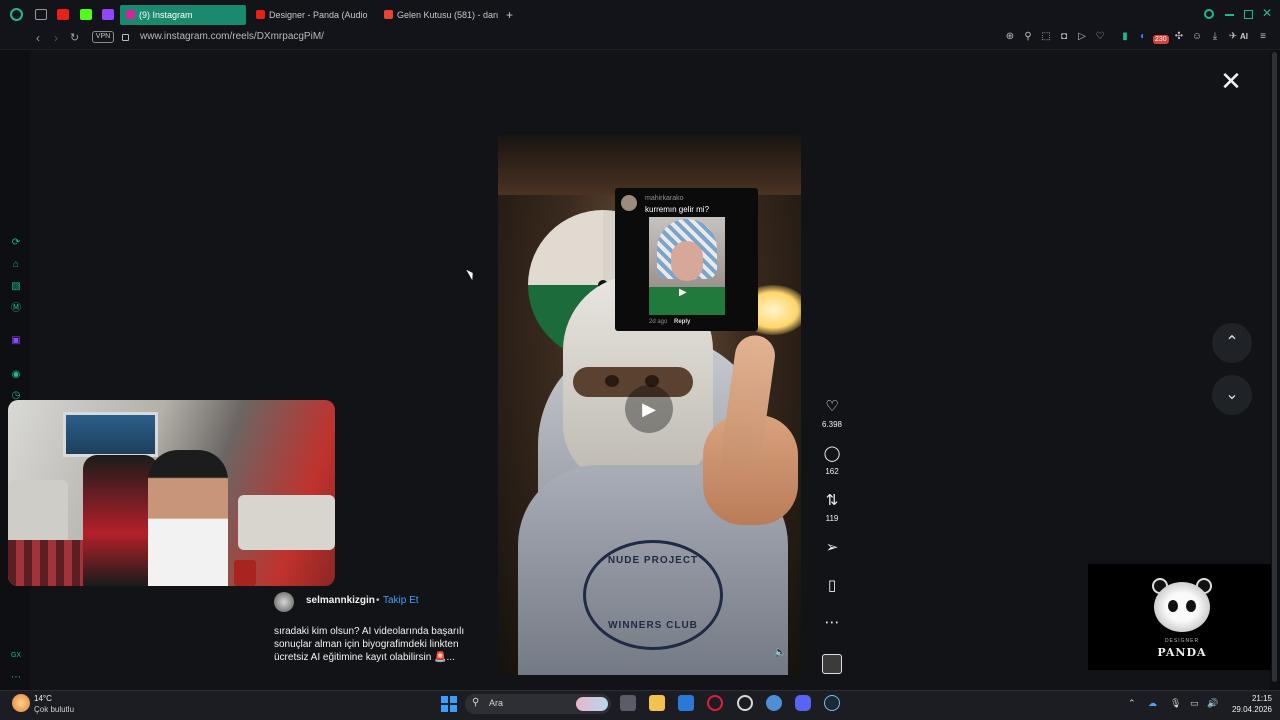 This screenshot has height=720, width=1280. What do you see at coordinates (1100, 37) in the screenshot?
I see `heart-bookmark-icon: ♡` at bounding box center [1100, 37].